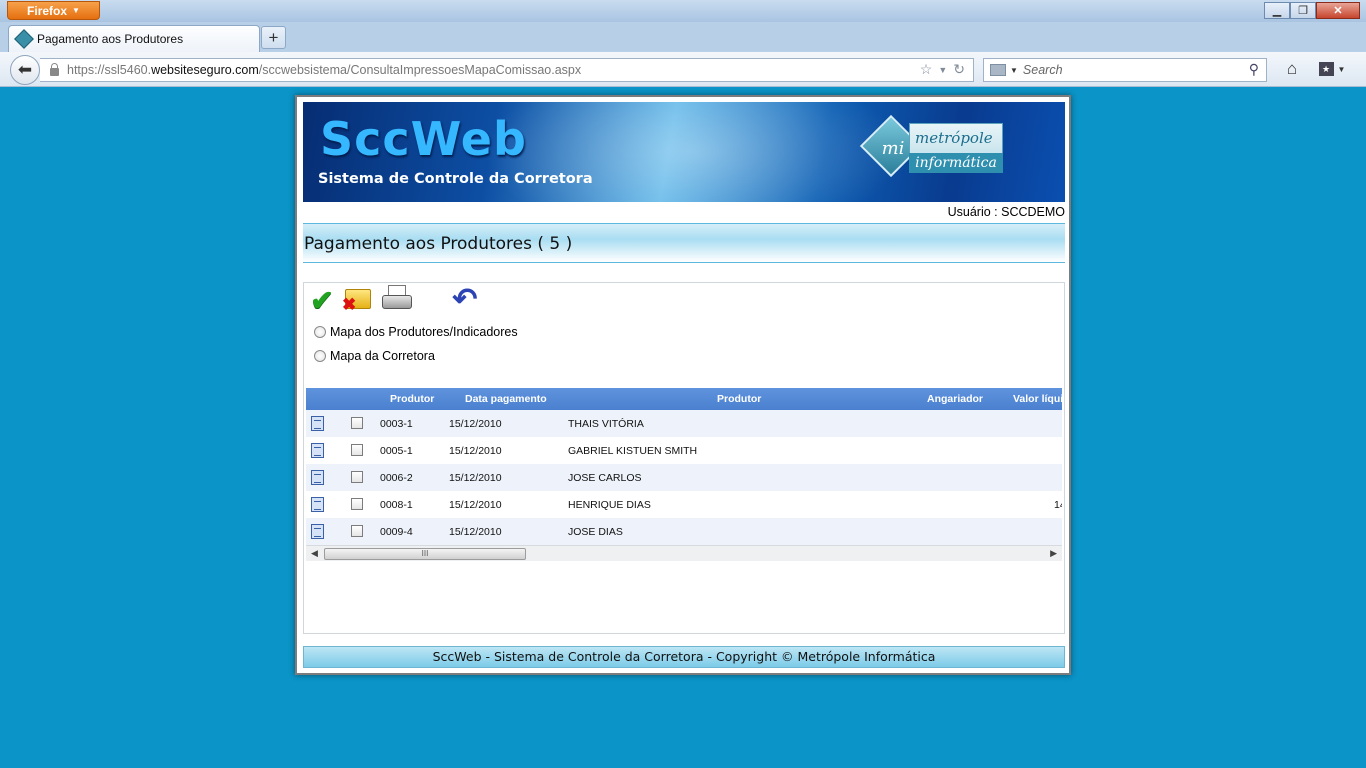 The image size is (1366, 768). Describe the element at coordinates (955, 399) in the screenshot. I see `column-header-angariador: Angariador` at that location.